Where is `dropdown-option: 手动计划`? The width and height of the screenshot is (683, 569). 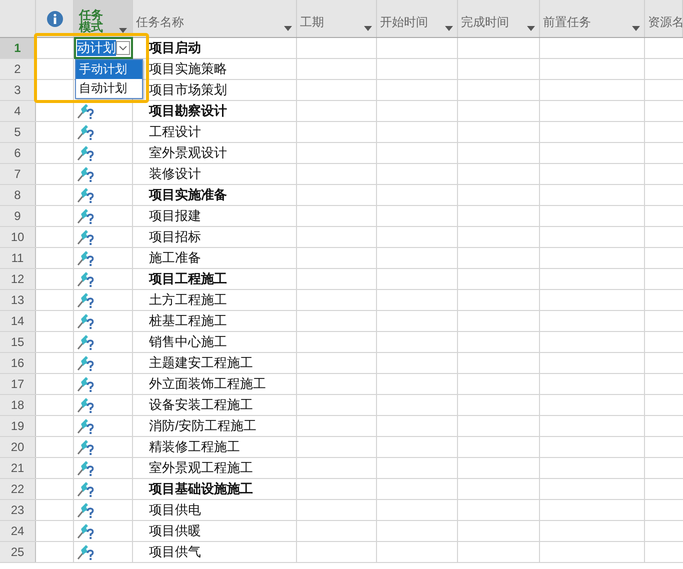 dropdown-option: 手动计划 is located at coordinates (109, 69).